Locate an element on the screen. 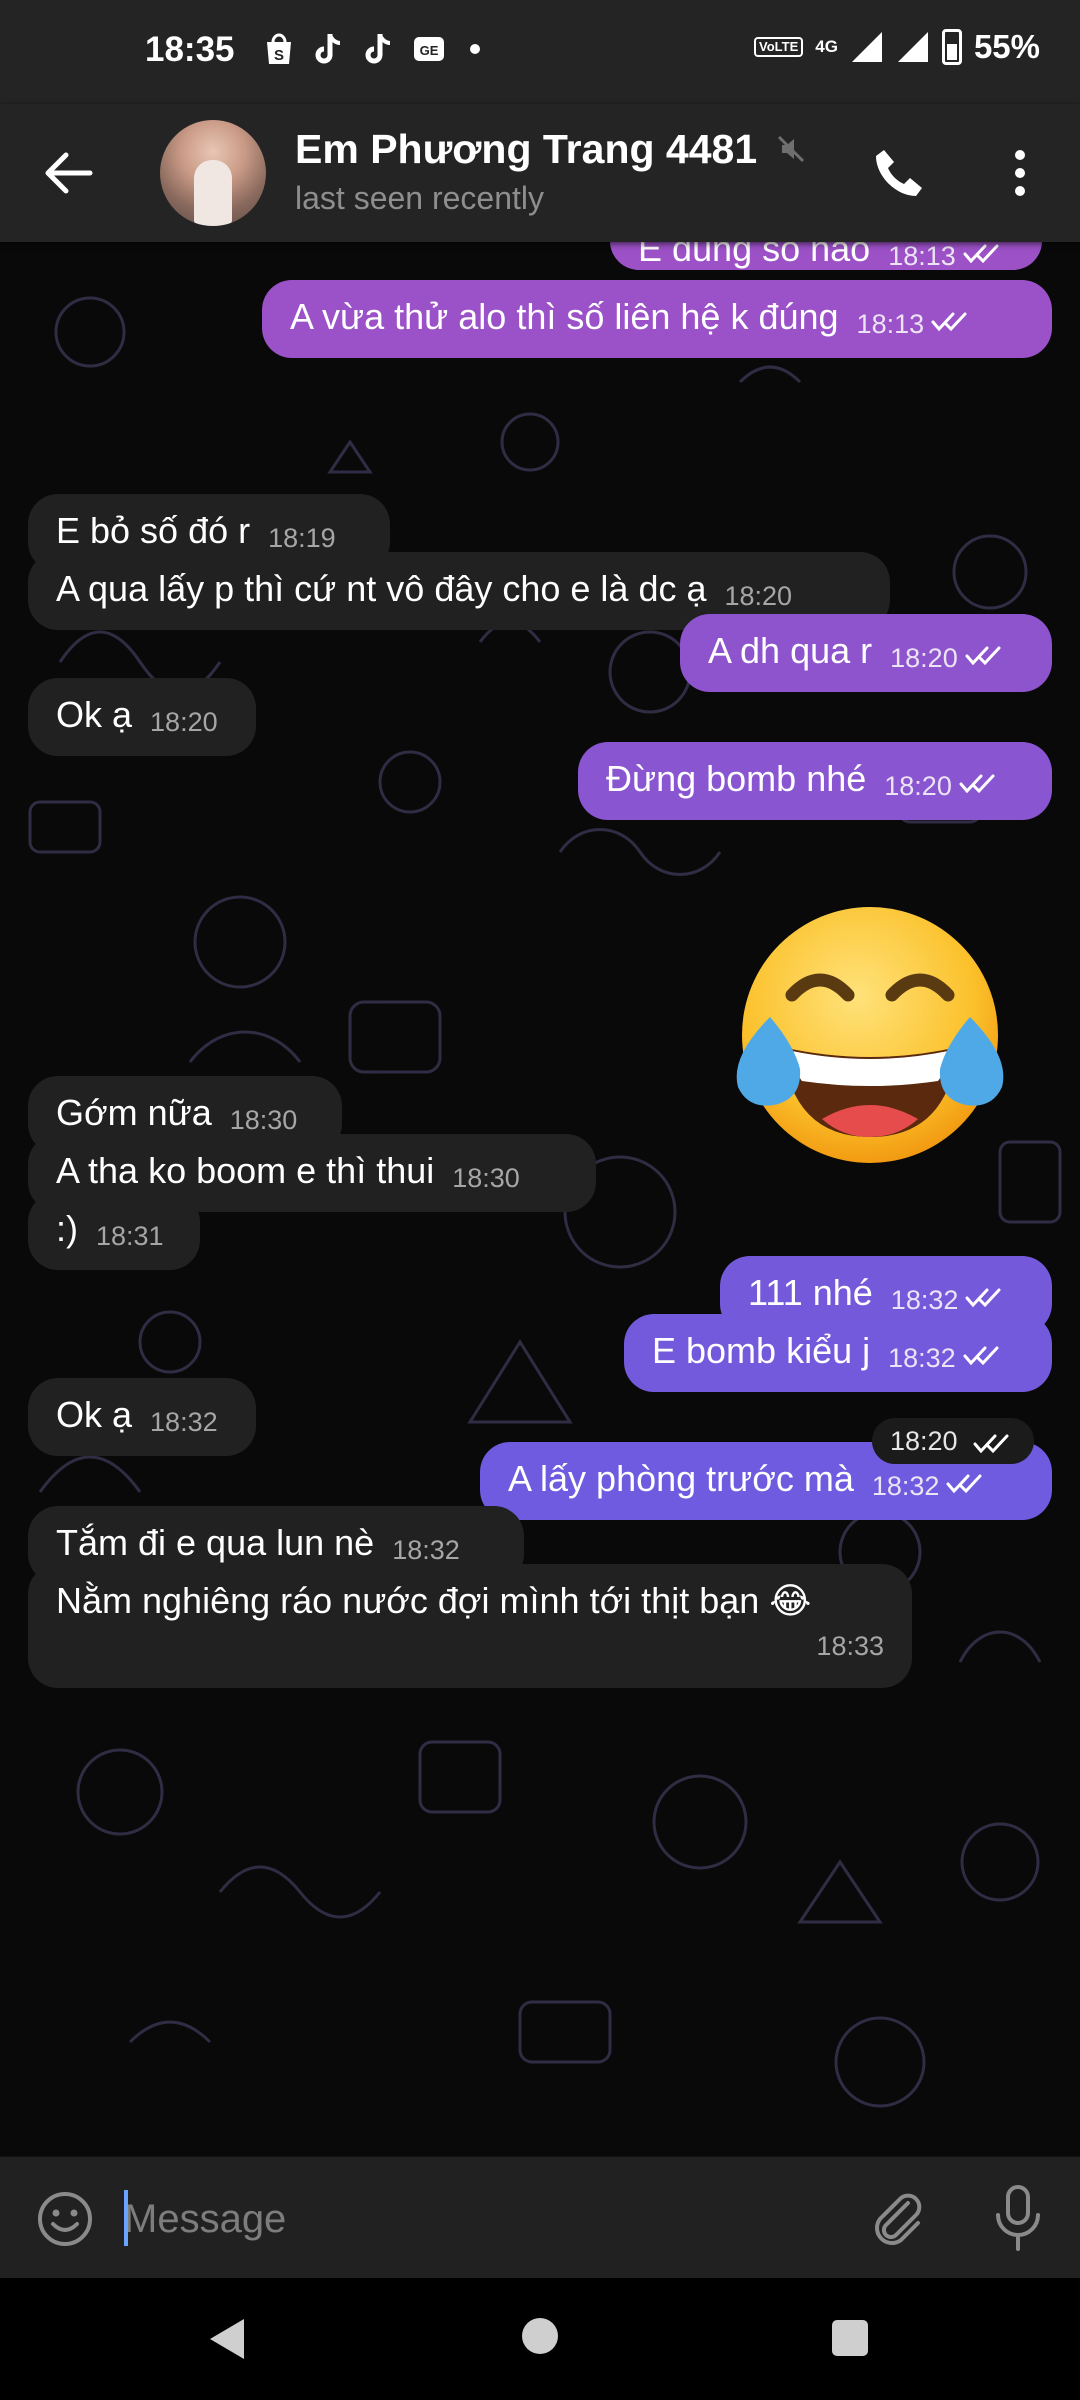 The width and height of the screenshot is (1080, 2400). chat-header: Em Phương Trang 4481 last seen recently is located at coordinates (540, 173).